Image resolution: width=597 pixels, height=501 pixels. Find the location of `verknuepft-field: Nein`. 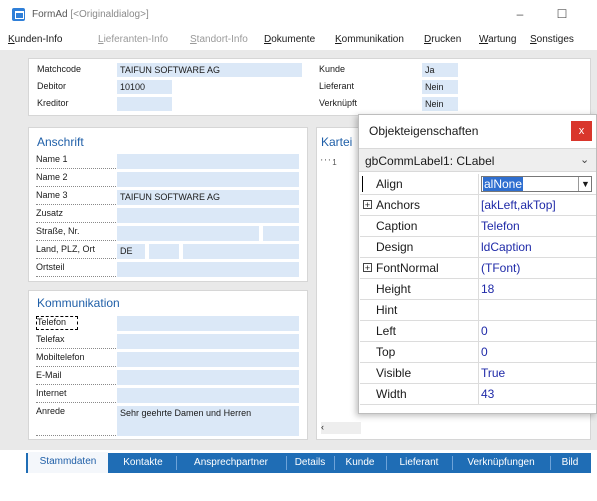

verknuepft-field: Nein is located at coordinates (440, 104).